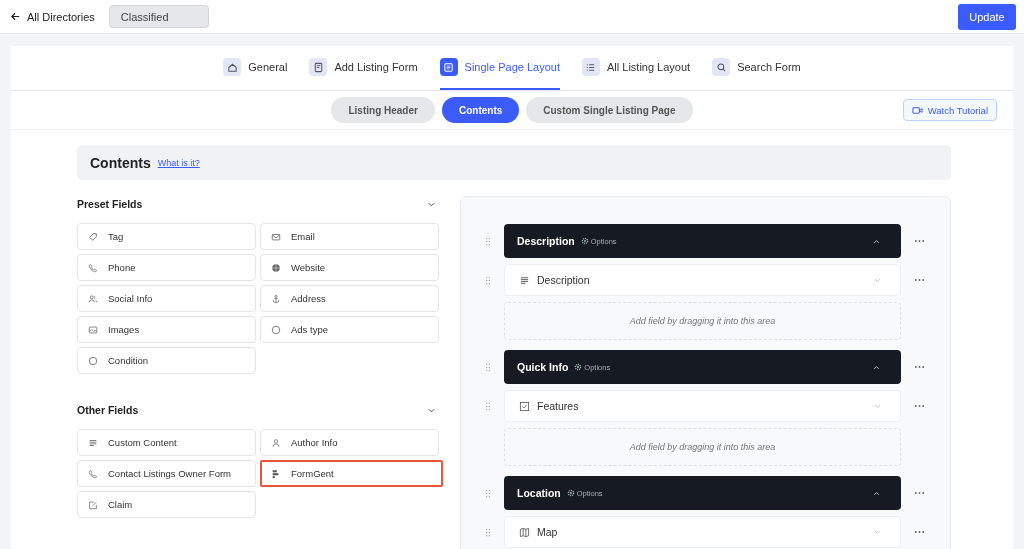 This screenshot has width=1024, height=549. Describe the element at coordinates (702, 406) in the screenshot. I see `field-row: Features` at that location.